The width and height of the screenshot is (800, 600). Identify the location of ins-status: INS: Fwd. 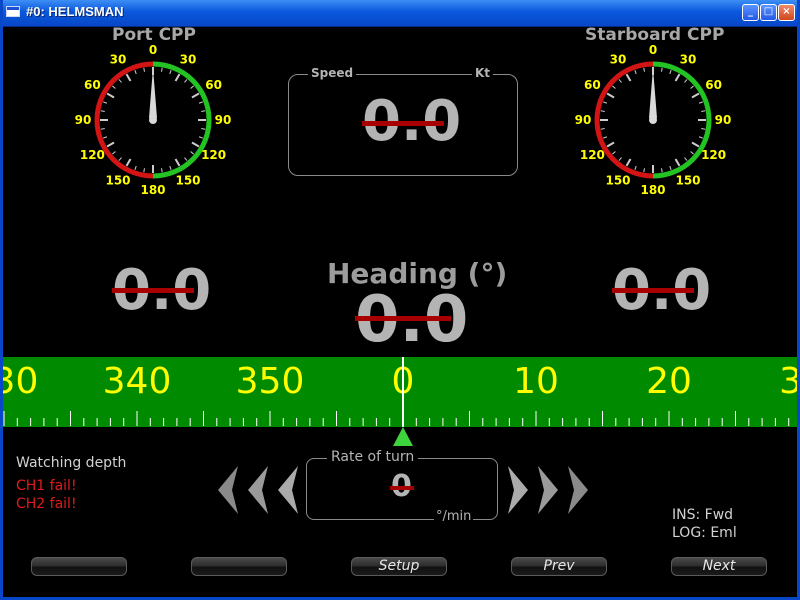
(703, 515).